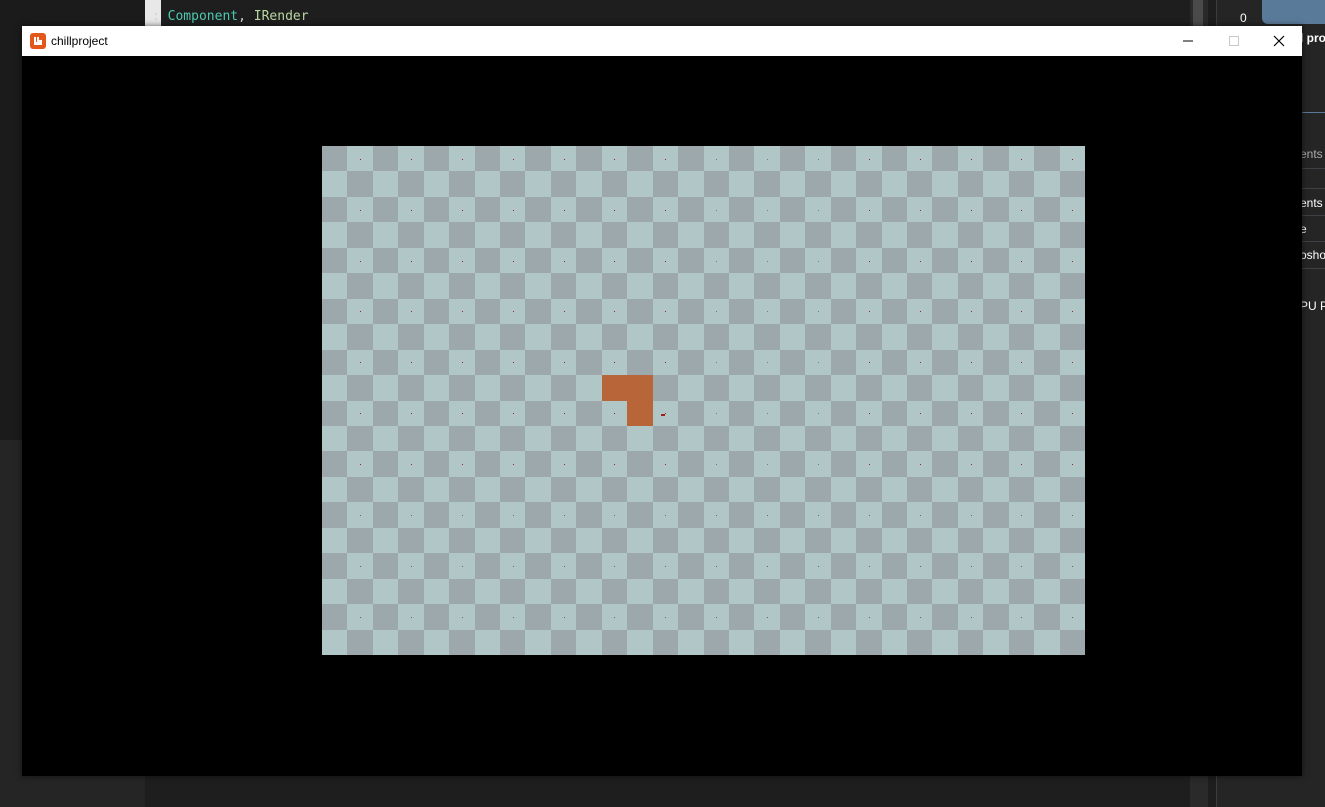 The width and height of the screenshot is (1325, 807). Describe the element at coordinates (79, 41) in the screenshot. I see `window-title: chillproject` at that location.